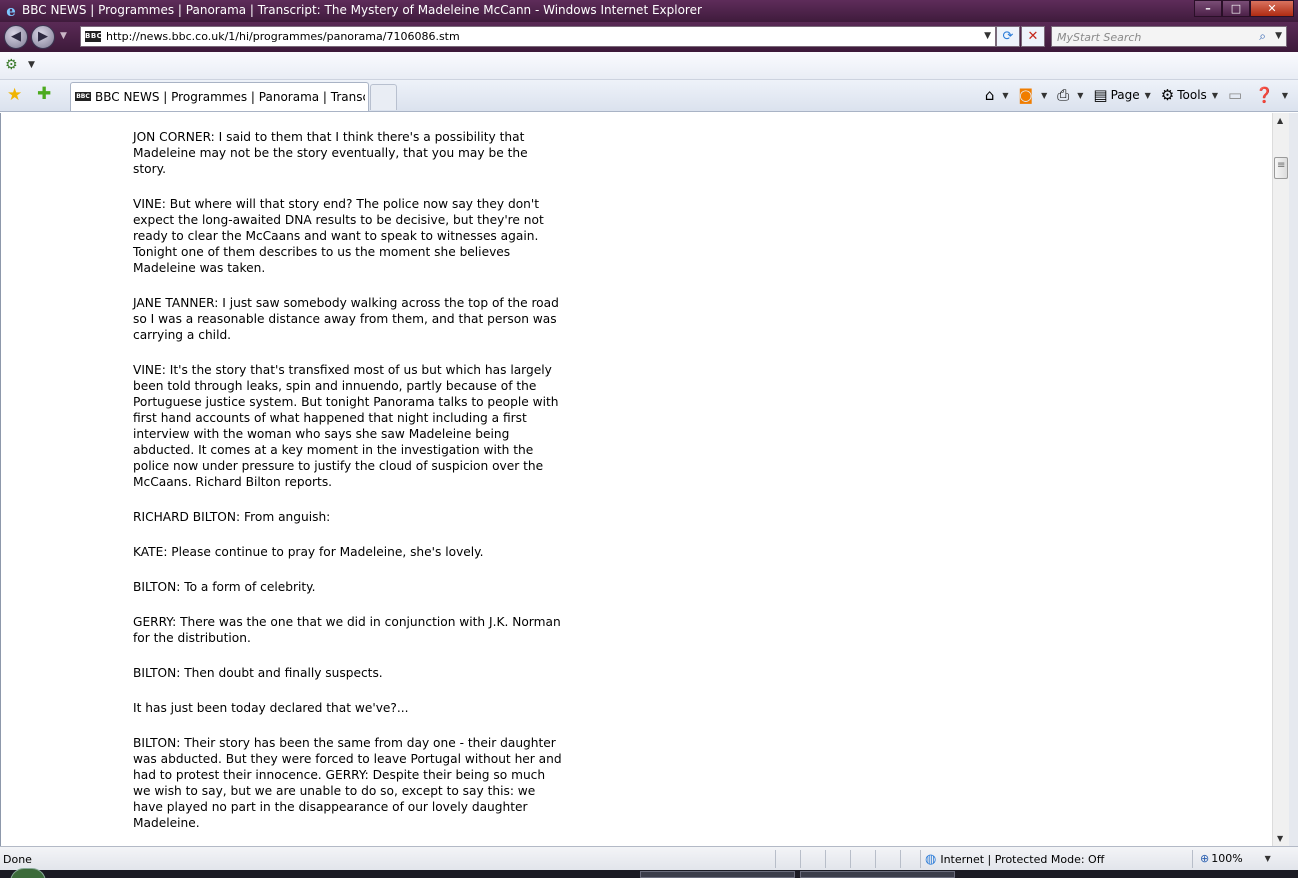 The image size is (1298, 878). What do you see at coordinates (1205, 858) in the screenshot?
I see `zoom-icon: ⊕` at bounding box center [1205, 858].